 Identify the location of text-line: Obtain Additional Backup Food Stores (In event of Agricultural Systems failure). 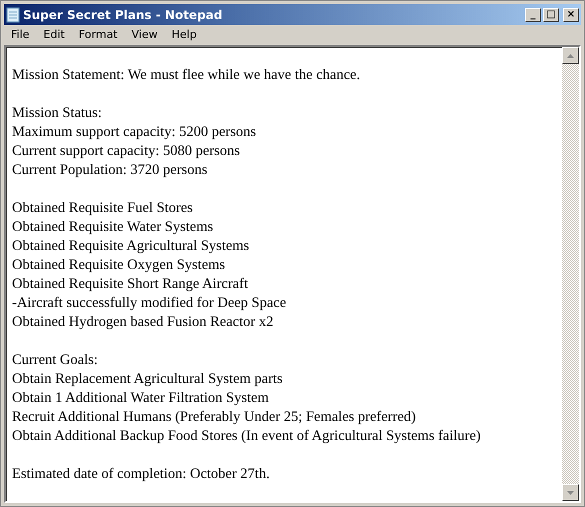
(246, 436).